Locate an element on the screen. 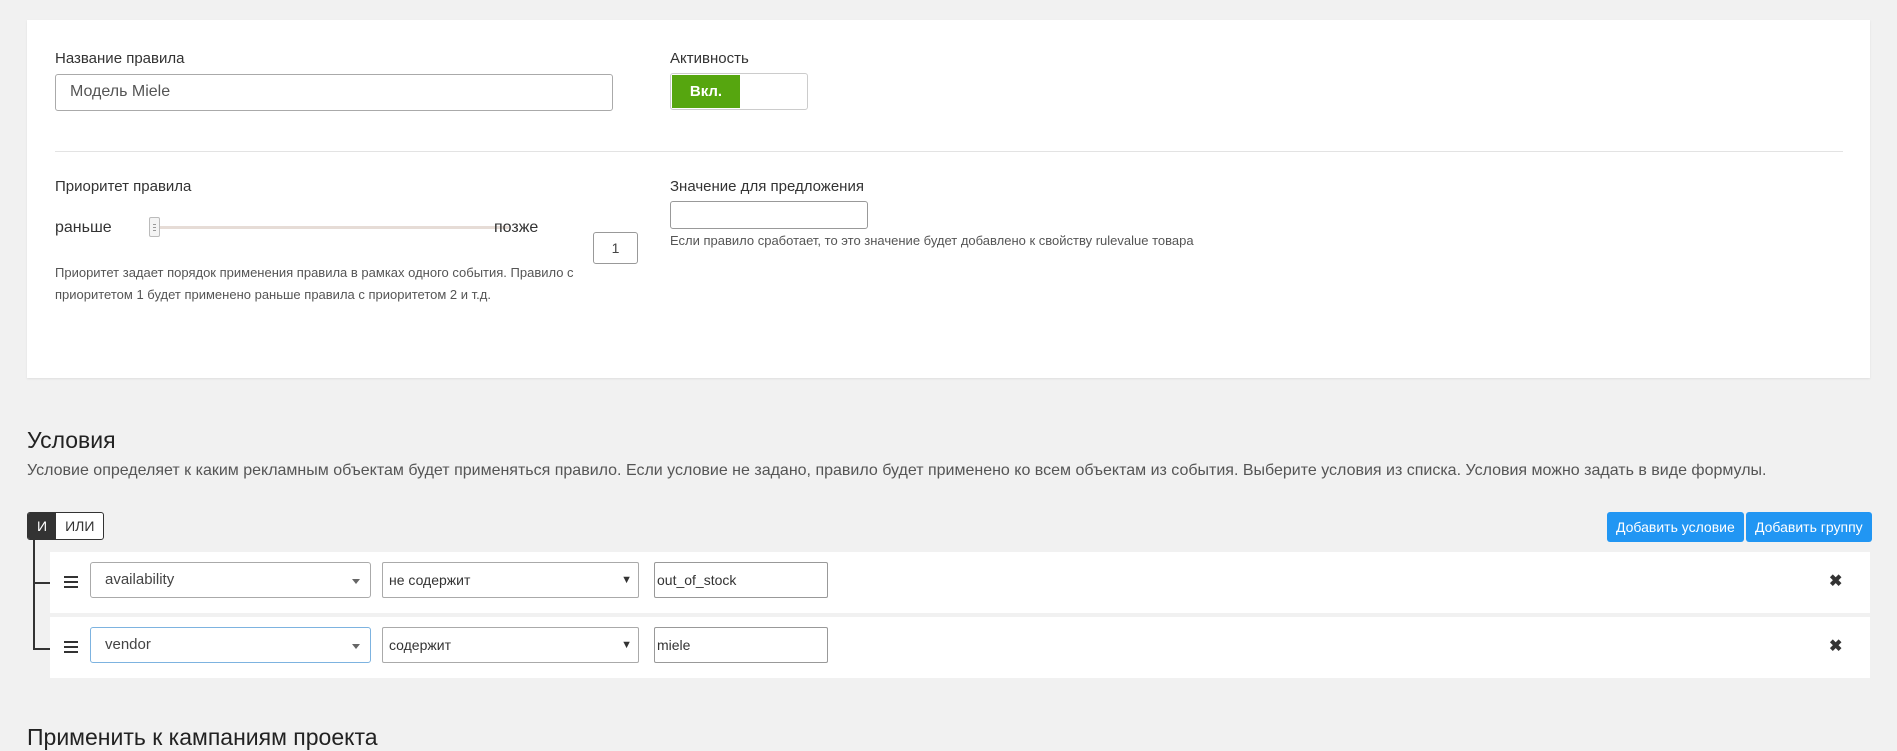  offer-value-label: Значение для предложения is located at coordinates (767, 186).